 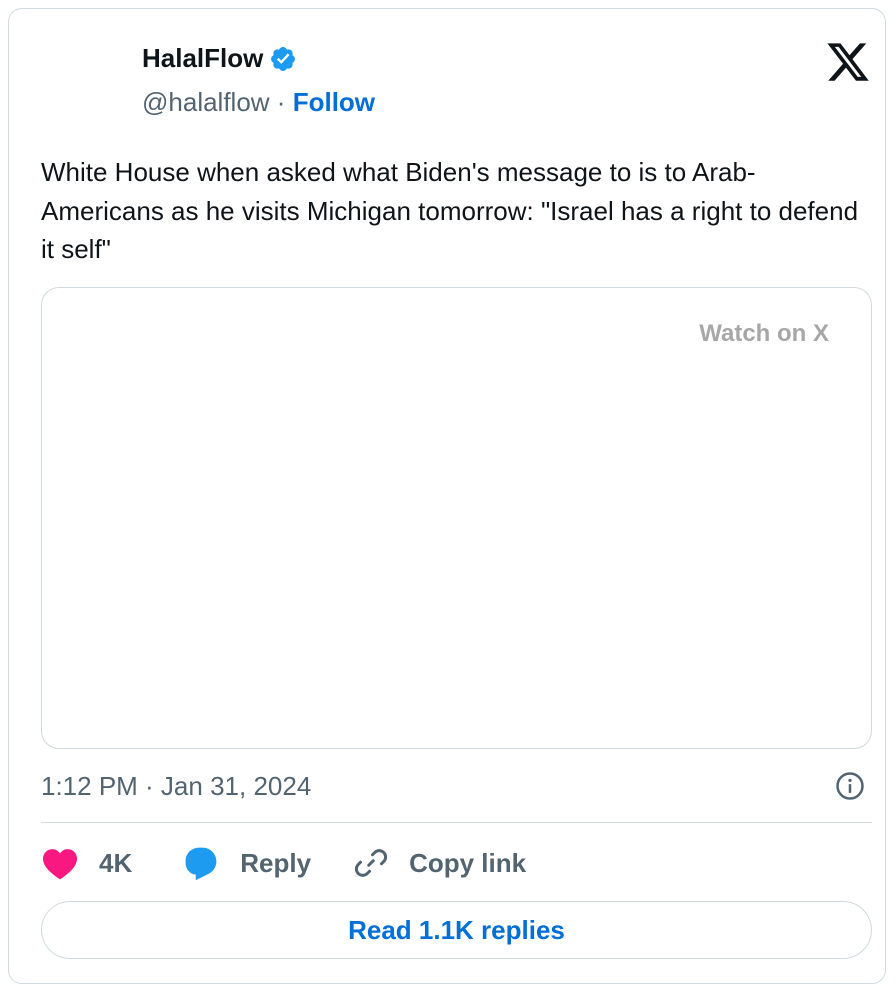 I want to click on like-count: 4K, so click(x=116, y=862).